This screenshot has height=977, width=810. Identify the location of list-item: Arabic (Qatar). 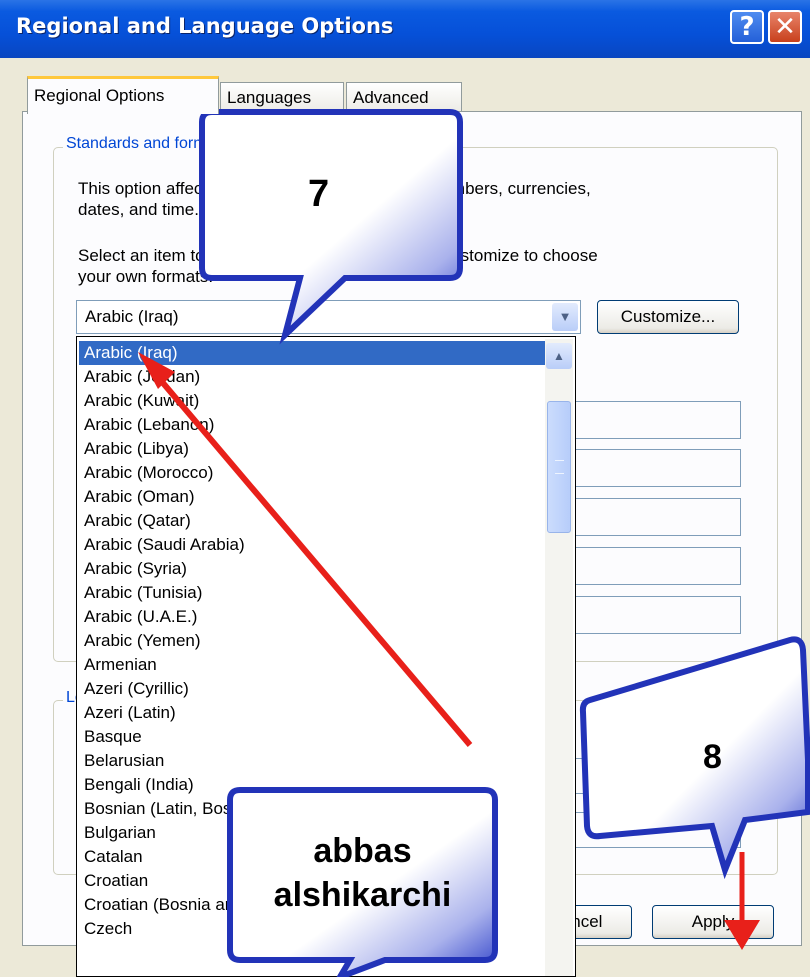
(312, 521).